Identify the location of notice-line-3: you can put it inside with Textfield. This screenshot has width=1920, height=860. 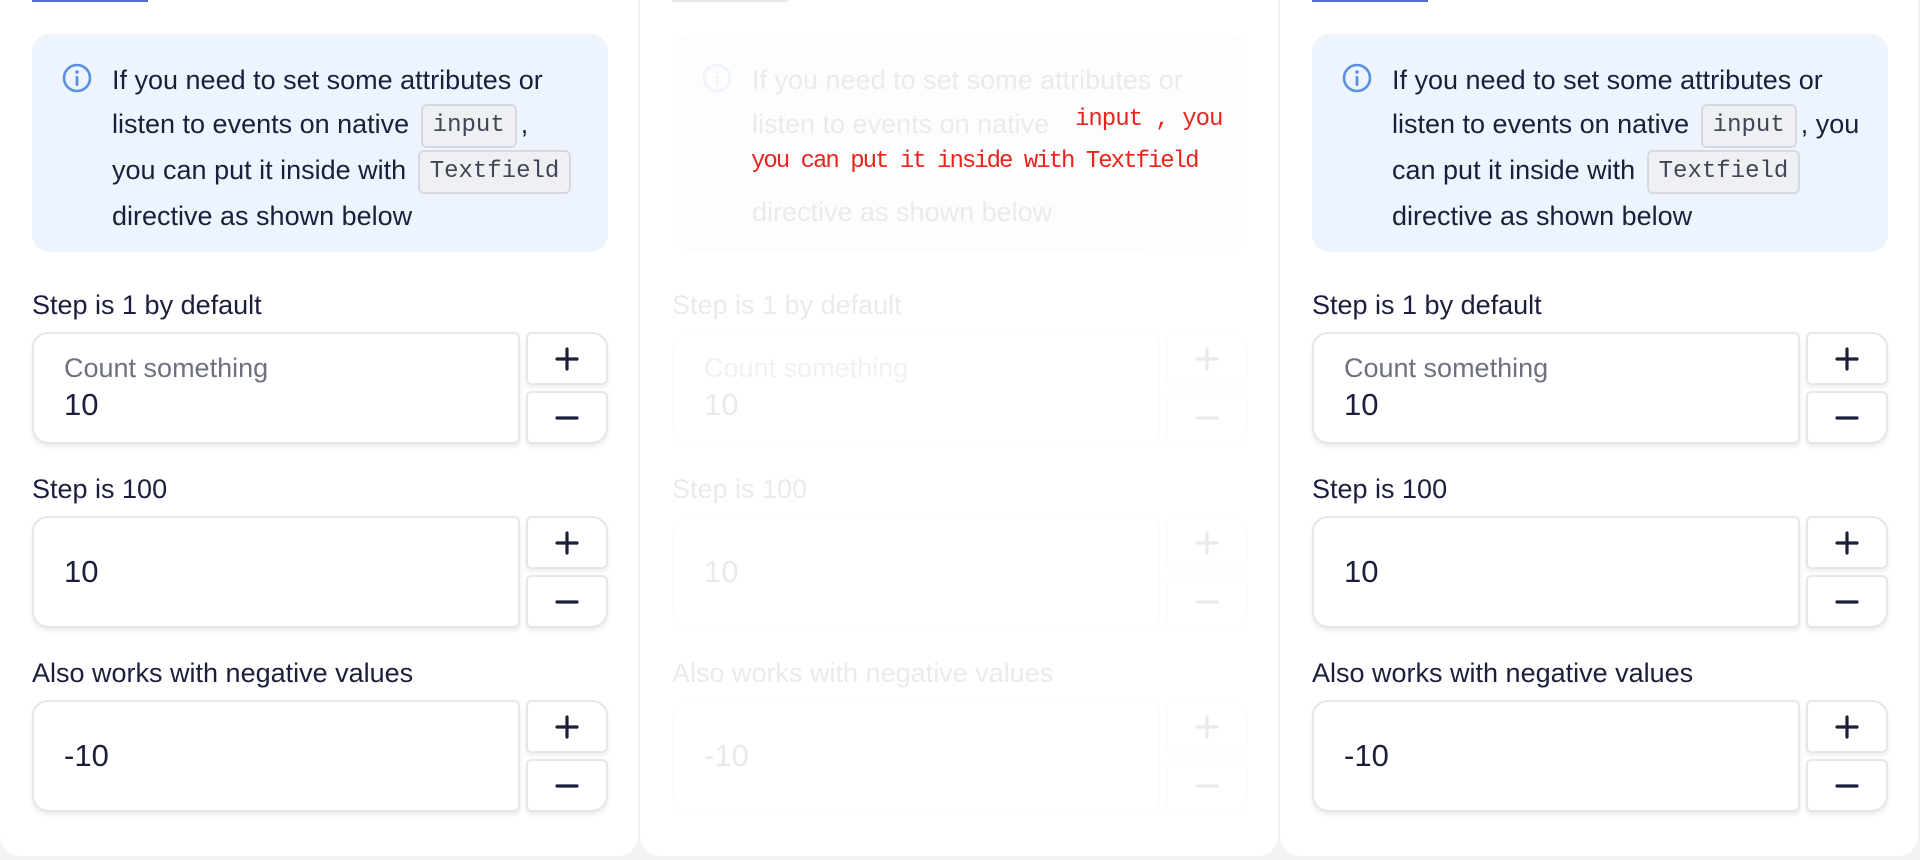
(345, 171).